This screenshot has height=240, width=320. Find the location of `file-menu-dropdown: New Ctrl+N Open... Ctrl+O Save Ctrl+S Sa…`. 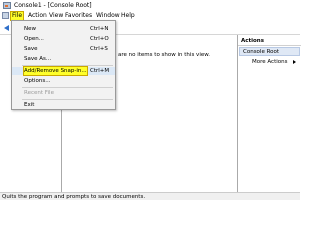

file-menu-dropdown: New Ctrl+N Open... Ctrl+O Save Ctrl+S Sa… is located at coordinates (63, 65).